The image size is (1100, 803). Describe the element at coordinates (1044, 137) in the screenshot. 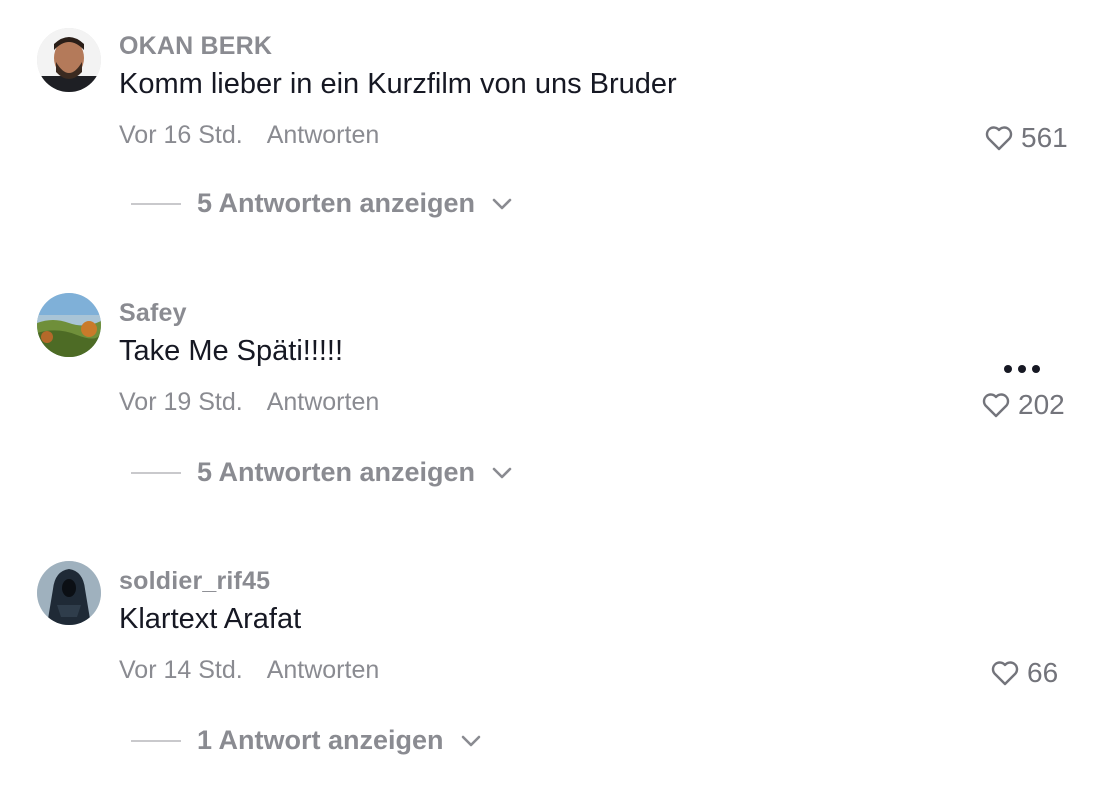

I see `like-count: 561` at that location.